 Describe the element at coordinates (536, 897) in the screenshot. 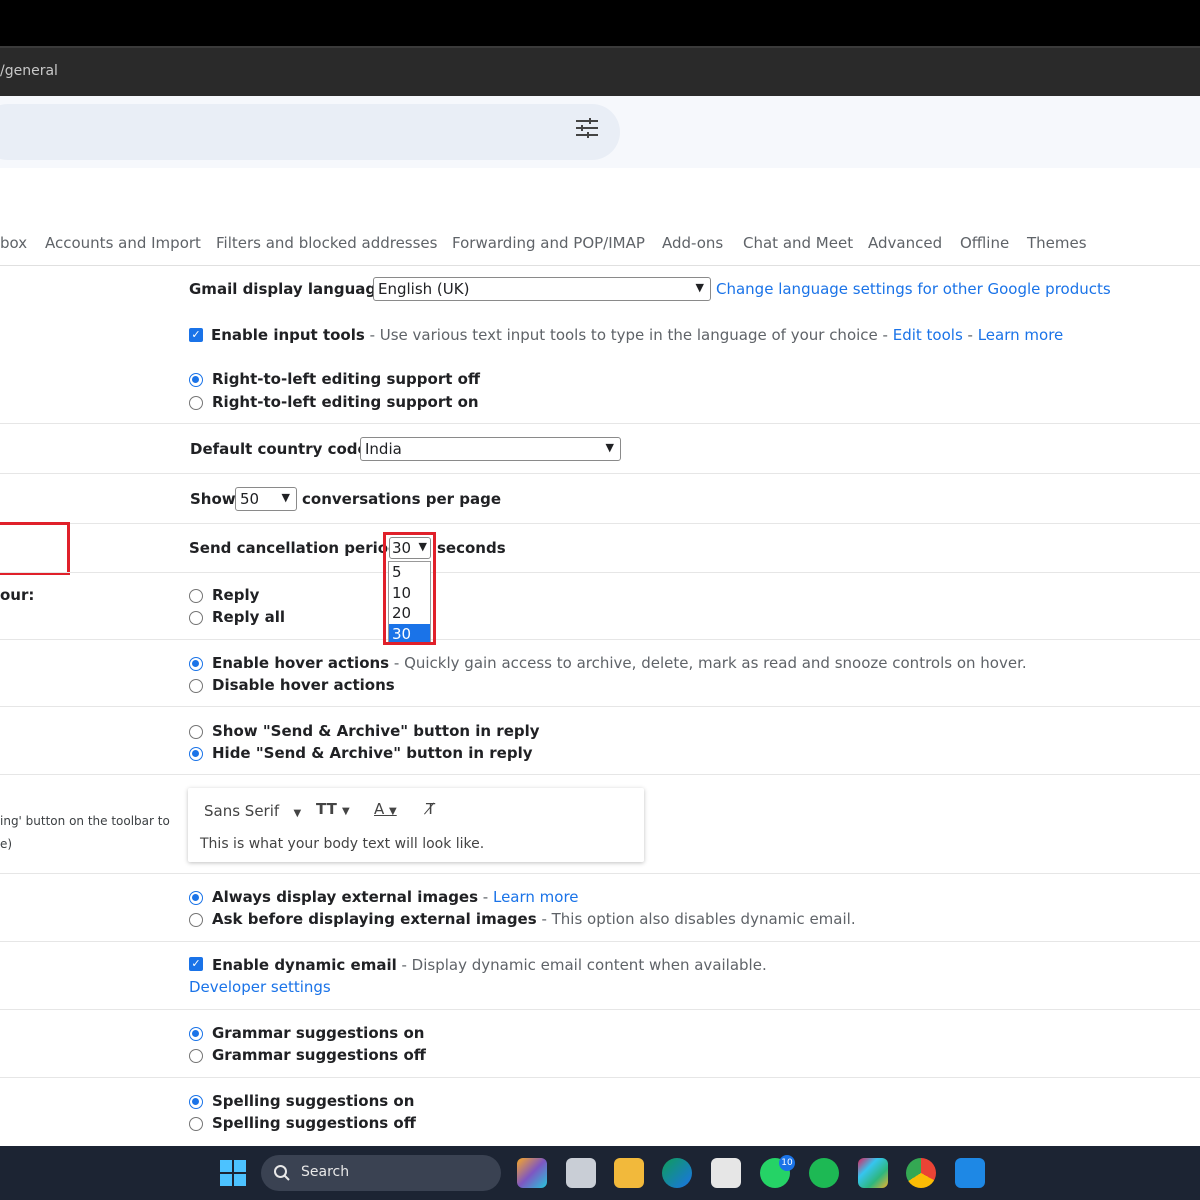

I see `images-learn-more-link: Learn more` at that location.